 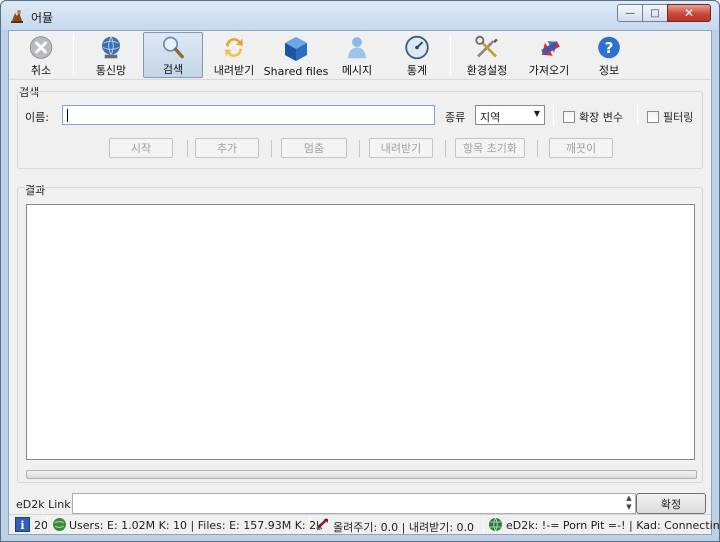 I want to click on spin-down-icon: ▼, so click(x=629, y=507).